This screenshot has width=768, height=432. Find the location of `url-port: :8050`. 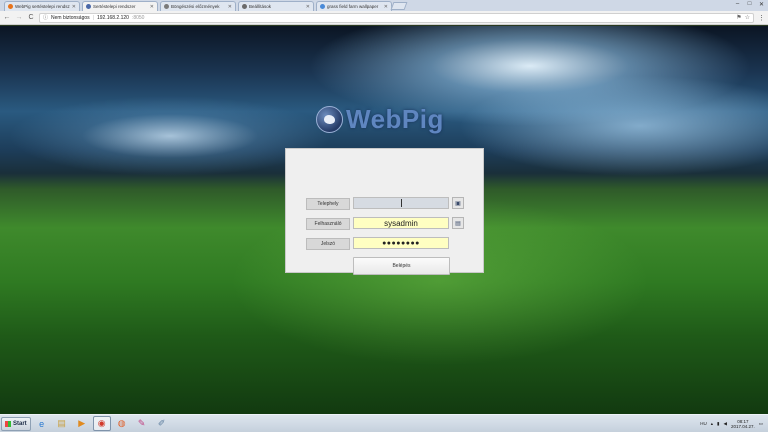

url-port: :8050 is located at coordinates (138, 17).